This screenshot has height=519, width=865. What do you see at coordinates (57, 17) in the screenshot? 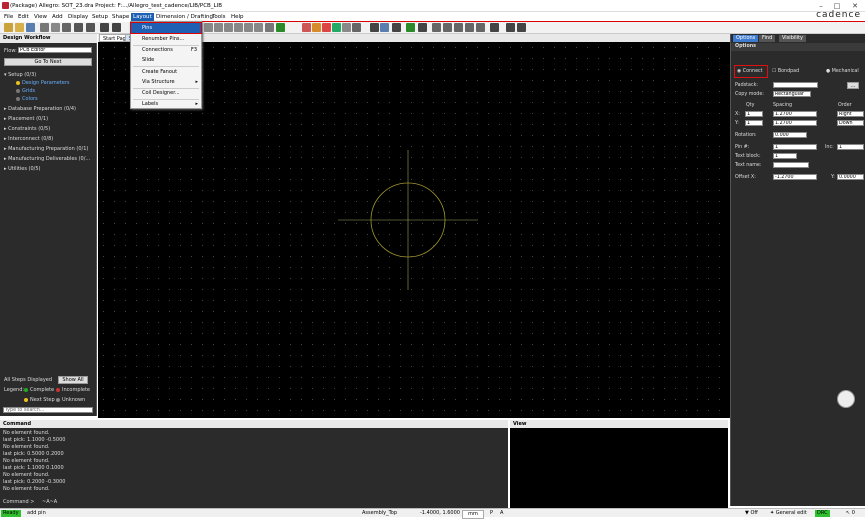
I see `menu-add: Add` at bounding box center [57, 17].